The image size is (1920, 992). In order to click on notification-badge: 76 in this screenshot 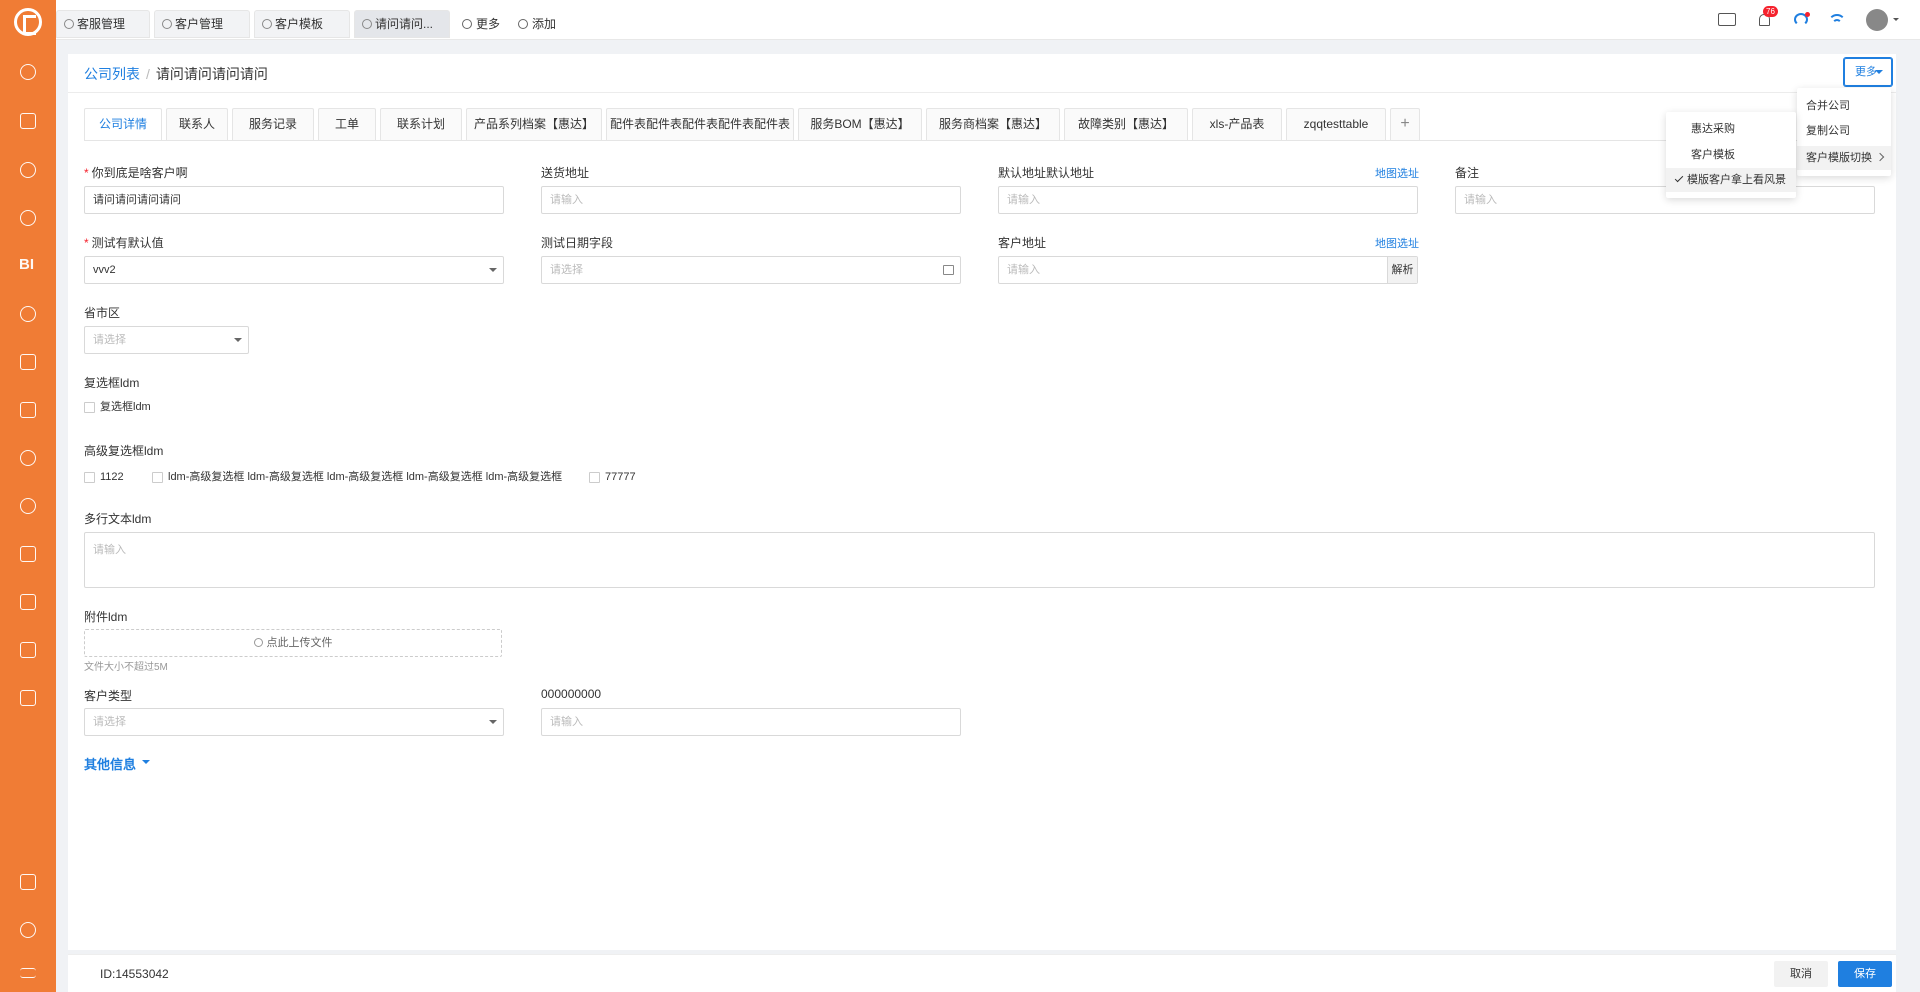, I will do `click(1770, 11)`.